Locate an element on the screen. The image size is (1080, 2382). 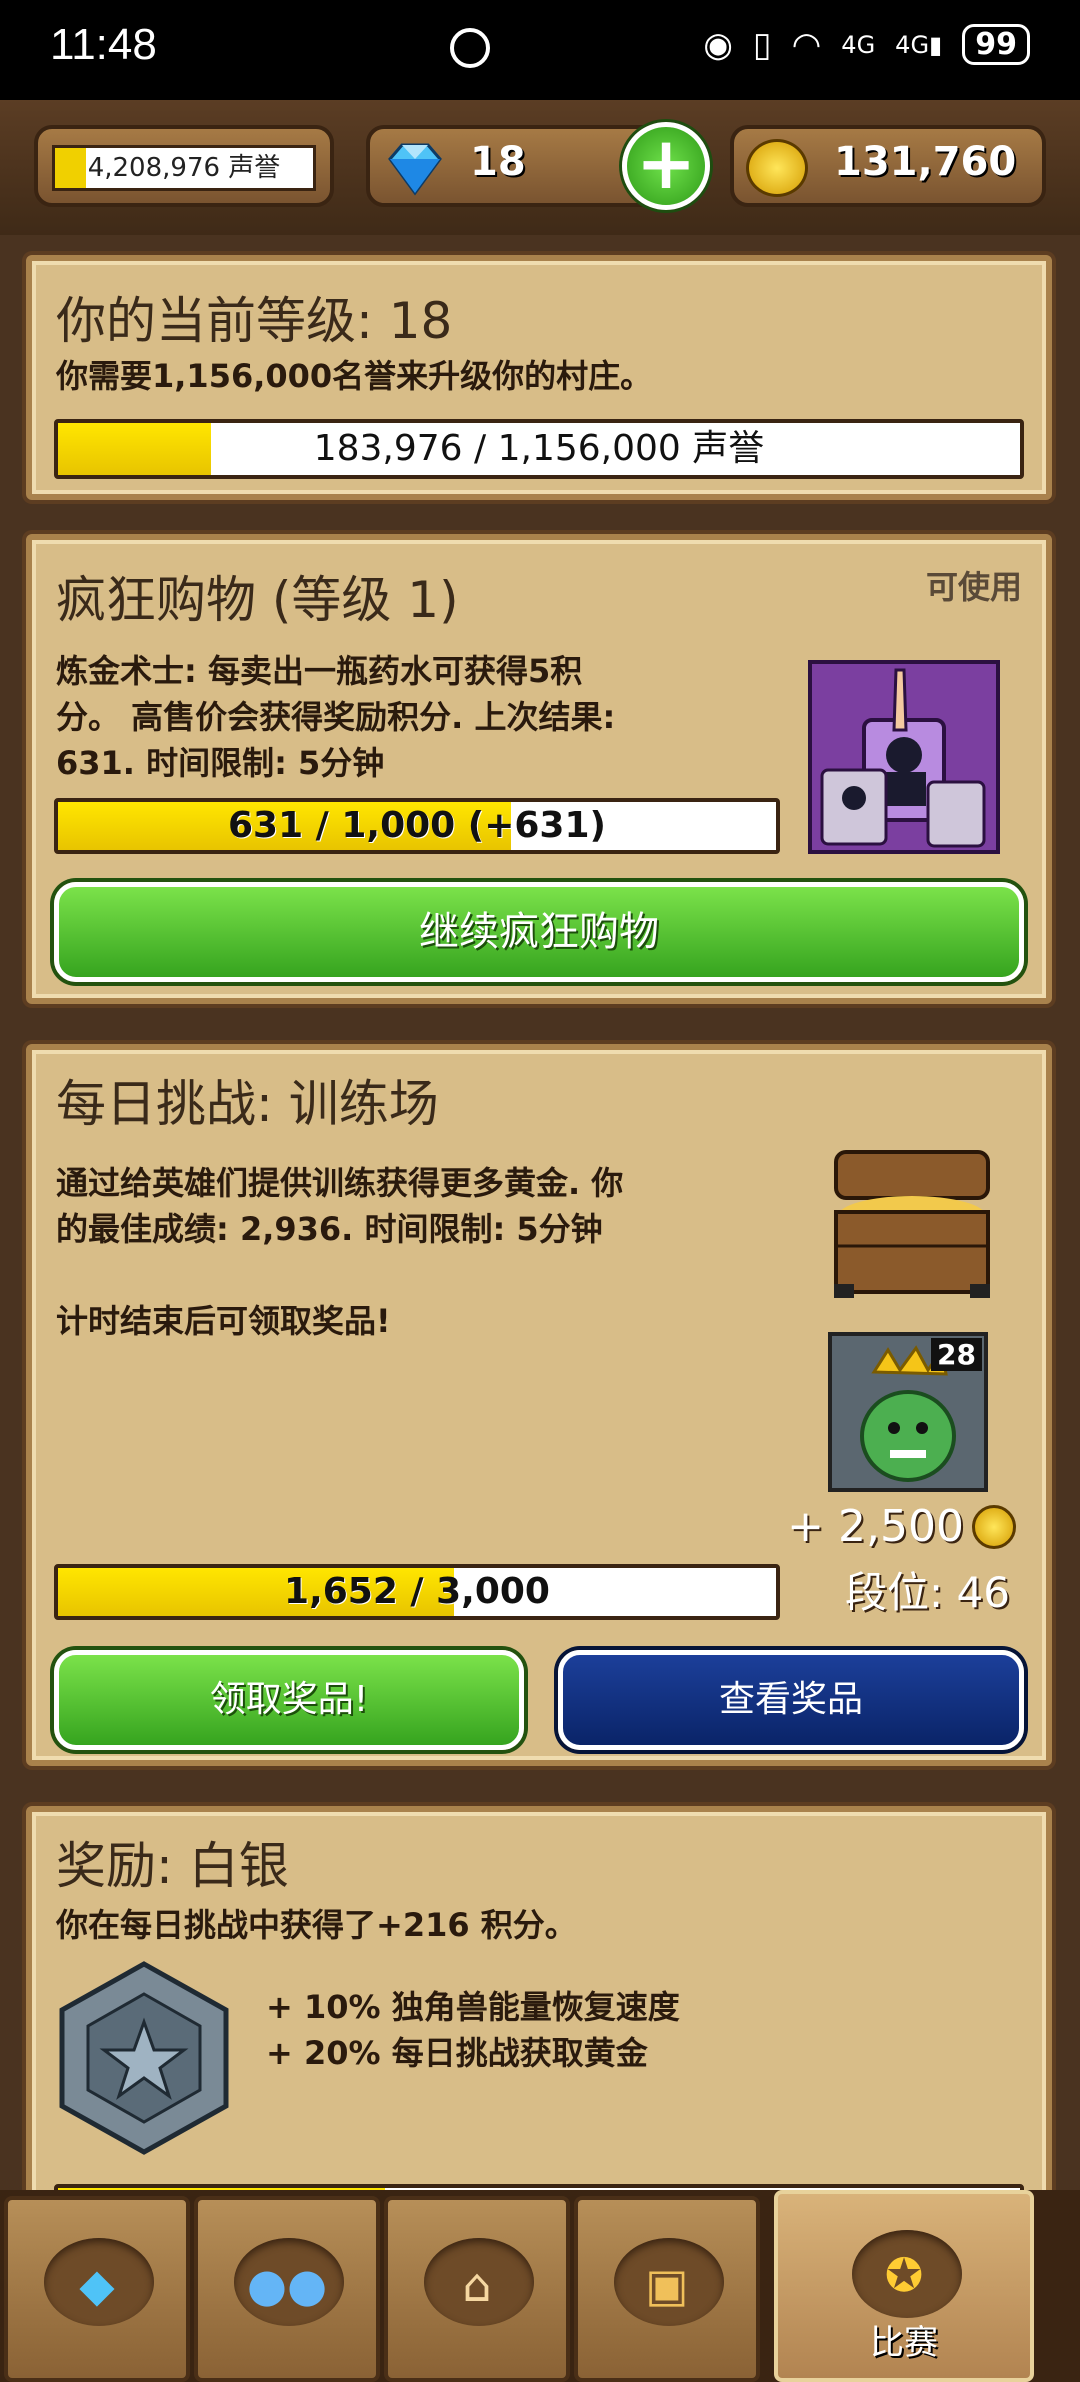
reward-description: 你在每日挑战中获得了+216 积分。 is located at coordinates (316, 1925).